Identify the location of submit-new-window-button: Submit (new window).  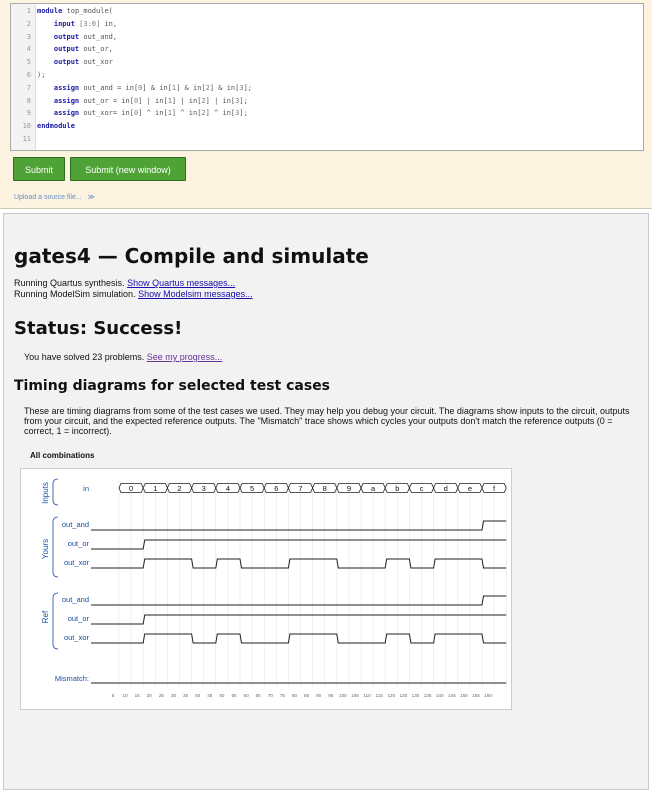
(128, 169).